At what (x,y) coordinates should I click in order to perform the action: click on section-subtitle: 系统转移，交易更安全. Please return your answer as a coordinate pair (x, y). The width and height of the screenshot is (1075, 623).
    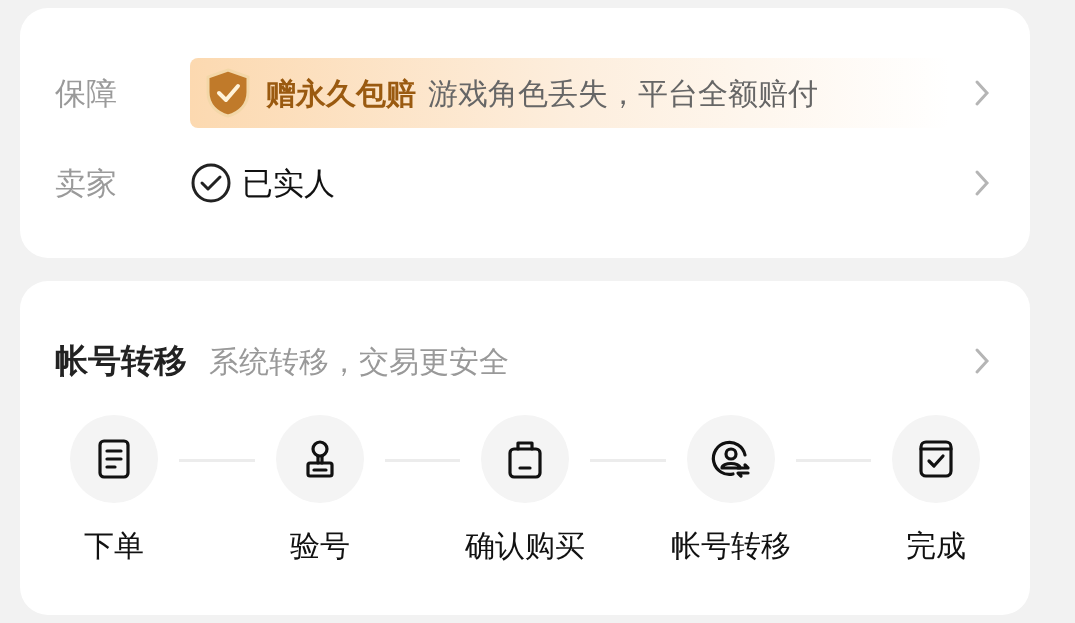
    Looking at the image, I should click on (359, 361).